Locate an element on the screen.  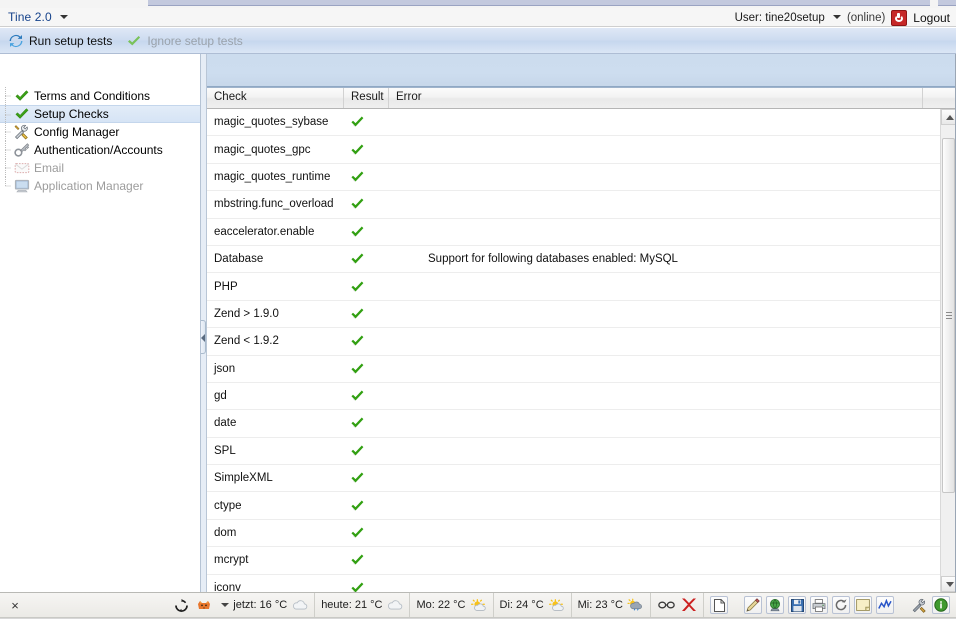
scroll-up-button is located at coordinates (948, 117).